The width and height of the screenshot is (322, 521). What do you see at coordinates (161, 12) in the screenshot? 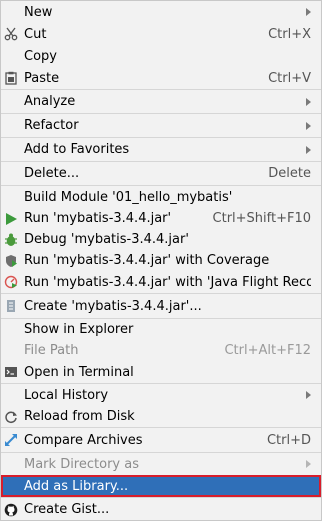
I see `menu-item-new: New` at bounding box center [161, 12].